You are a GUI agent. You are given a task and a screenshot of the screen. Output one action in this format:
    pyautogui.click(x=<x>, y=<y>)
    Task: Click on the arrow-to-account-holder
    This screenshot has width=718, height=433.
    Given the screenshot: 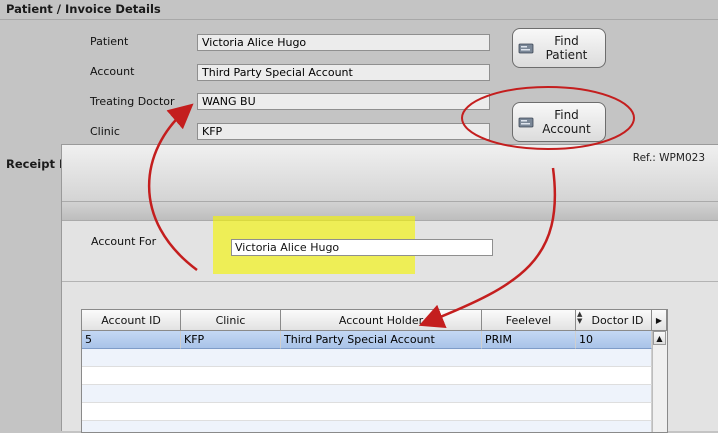 What is the action you would take?
    pyautogui.click(x=487, y=247)
    